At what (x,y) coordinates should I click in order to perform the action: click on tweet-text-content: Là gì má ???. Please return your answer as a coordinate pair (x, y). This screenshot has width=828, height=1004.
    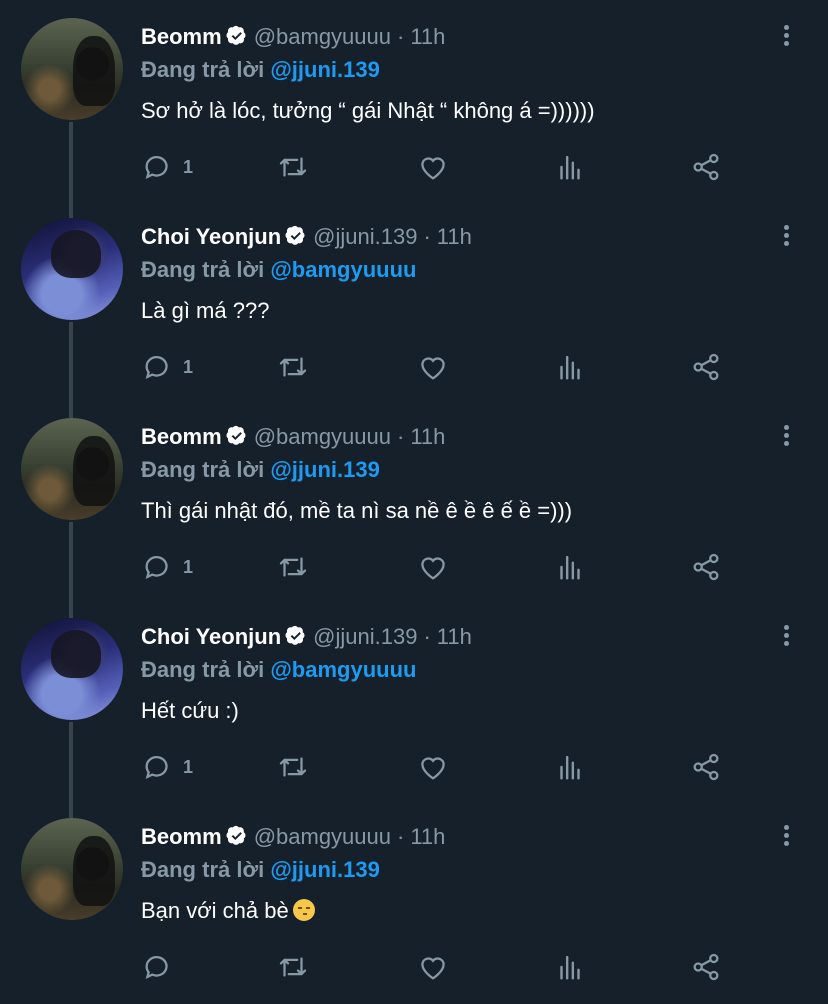
    Looking at the image, I should click on (205, 310).